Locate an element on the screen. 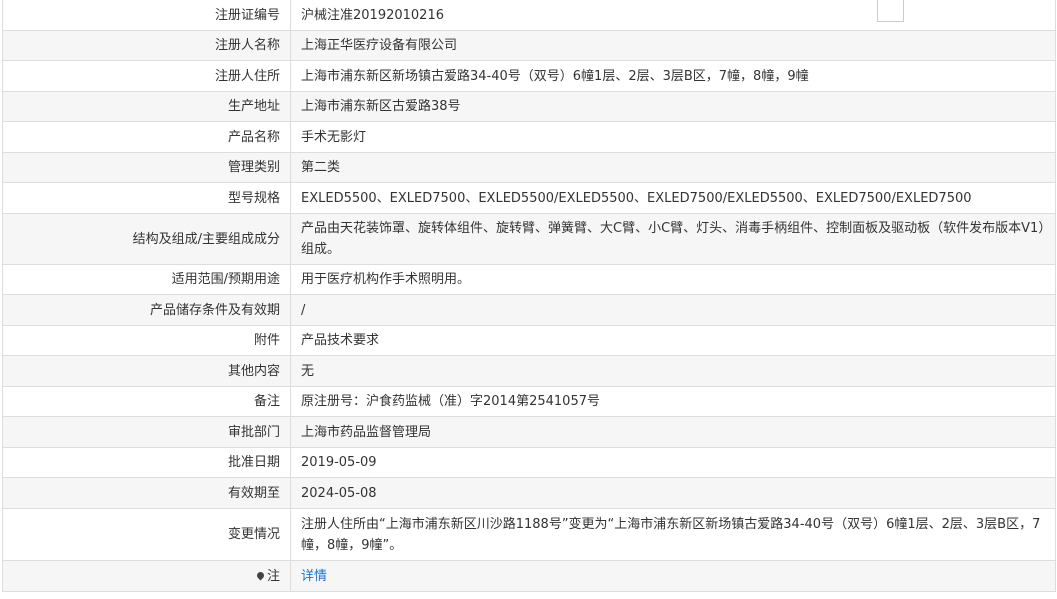  table-row: 生产地址 上海市浦东新区古爱路38号 is located at coordinates (529, 106).